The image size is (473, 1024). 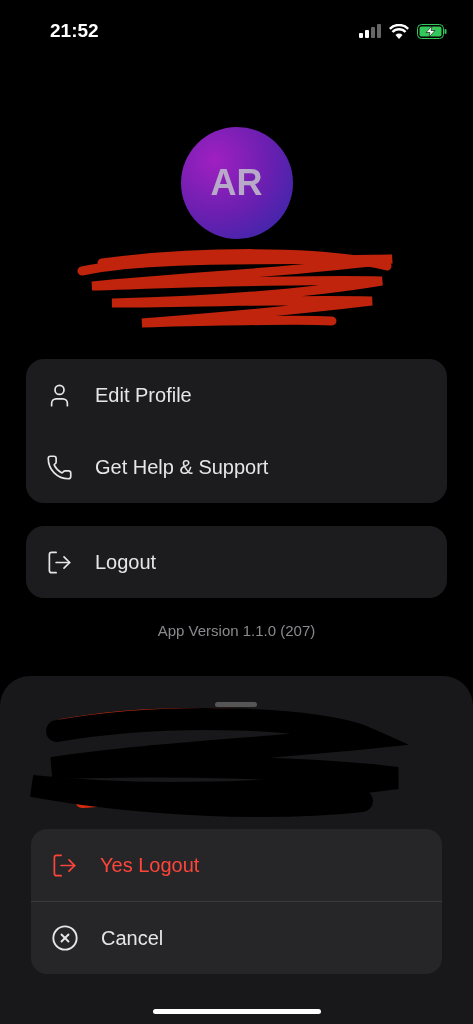 I want to click on phone-icon, so click(x=59, y=467).